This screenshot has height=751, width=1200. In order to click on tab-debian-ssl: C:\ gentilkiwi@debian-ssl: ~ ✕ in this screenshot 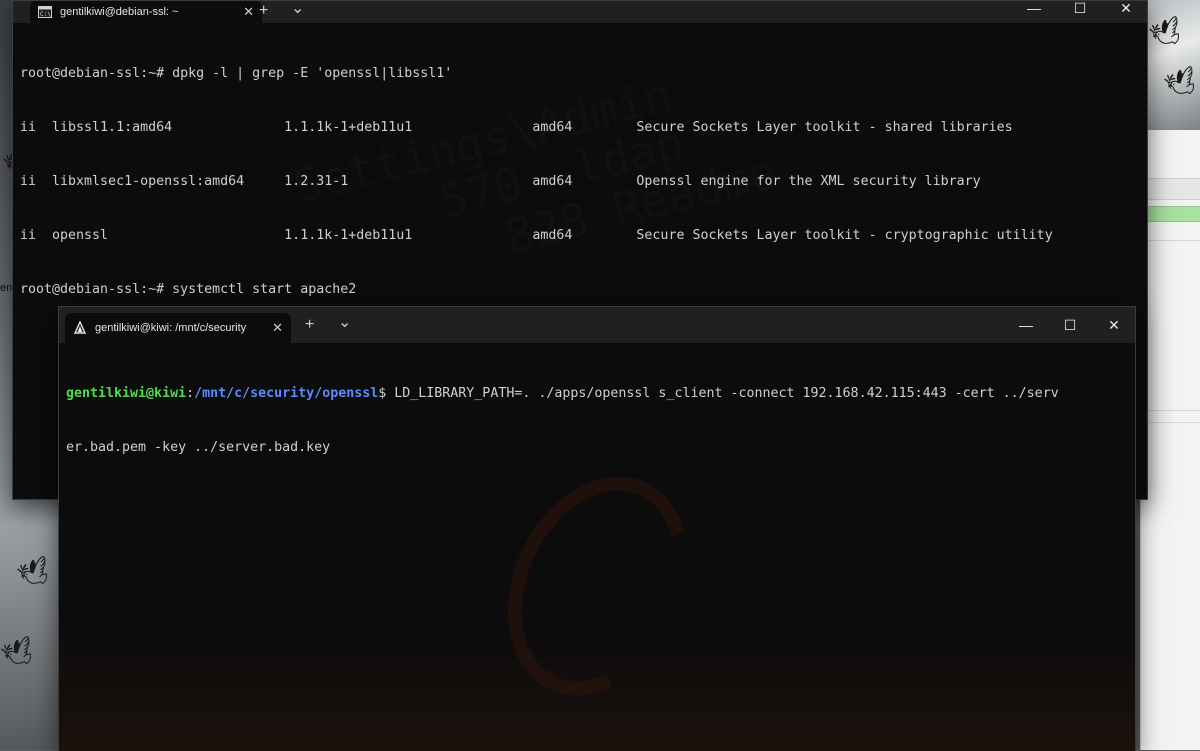, I will do `click(146, 12)`.